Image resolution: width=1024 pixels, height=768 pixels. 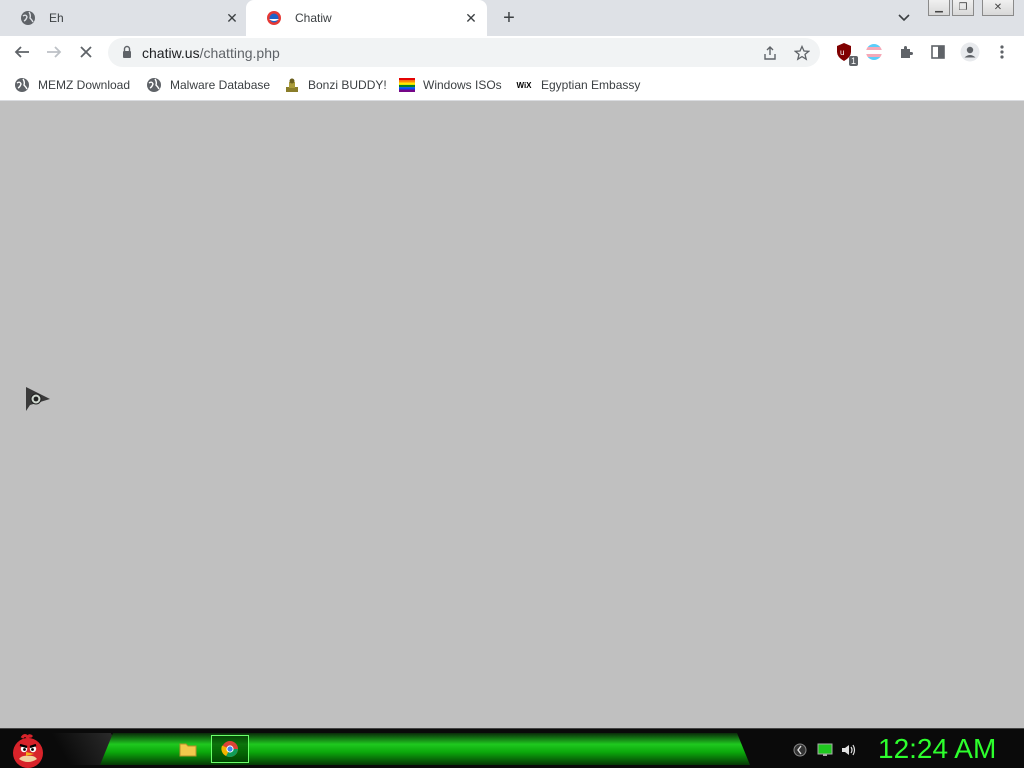 I want to click on share-icon, so click(x=770, y=53).